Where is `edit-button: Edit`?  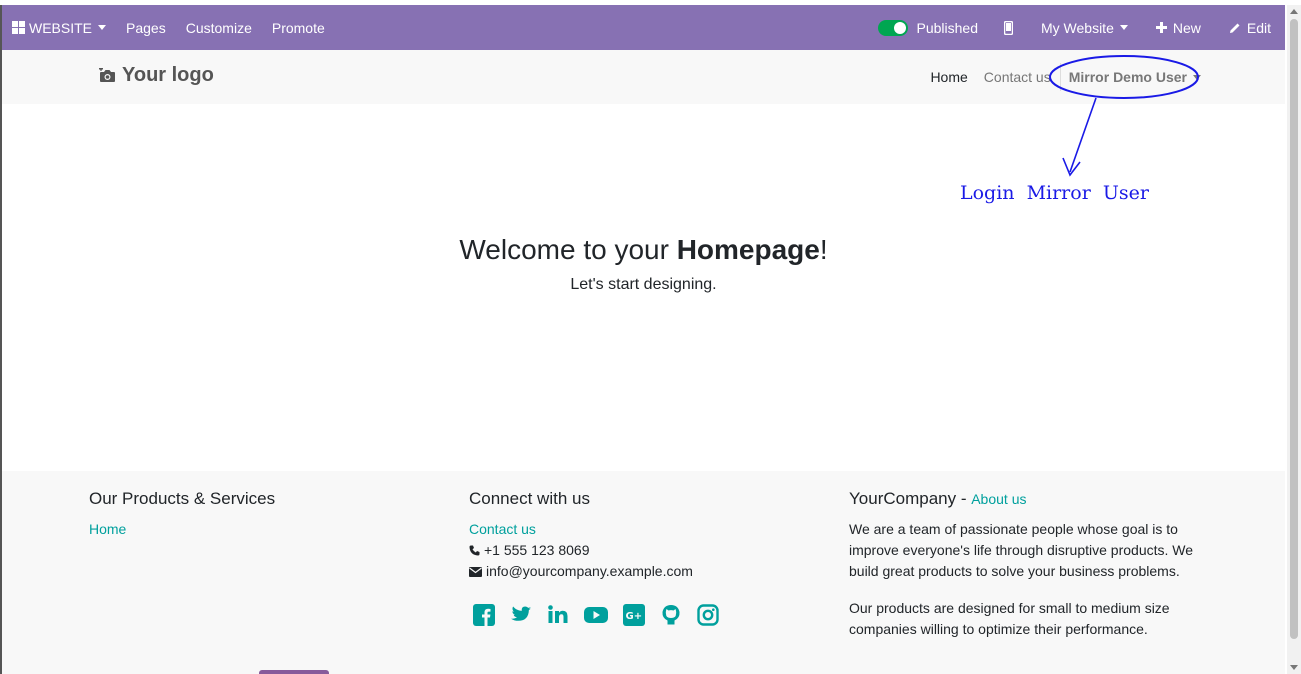 edit-button: Edit is located at coordinates (1250, 27).